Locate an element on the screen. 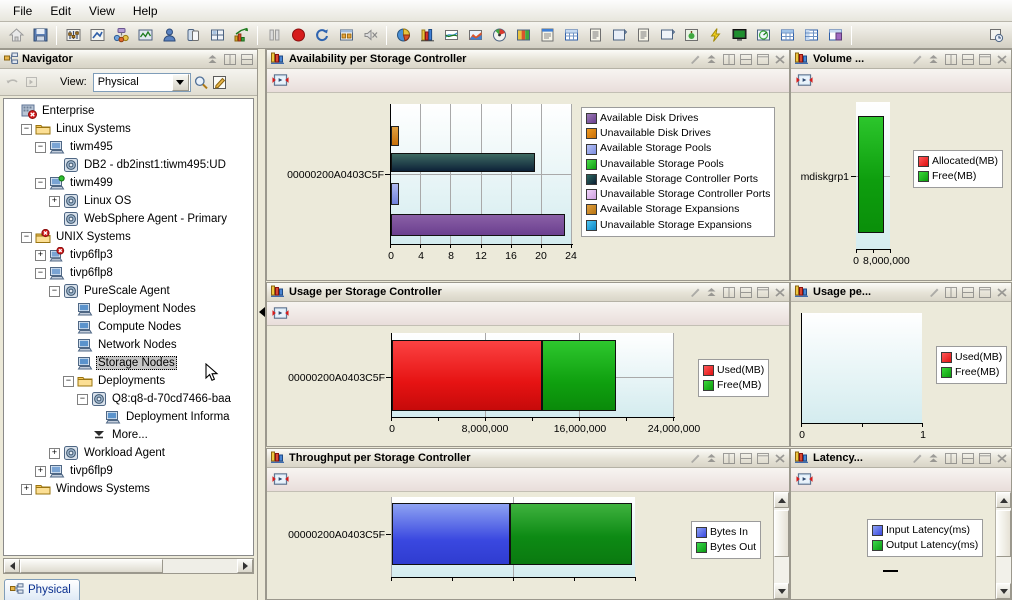 Image resolution: width=1012 pixels, height=600 pixels. split-table-icon is located at coordinates (835, 35).